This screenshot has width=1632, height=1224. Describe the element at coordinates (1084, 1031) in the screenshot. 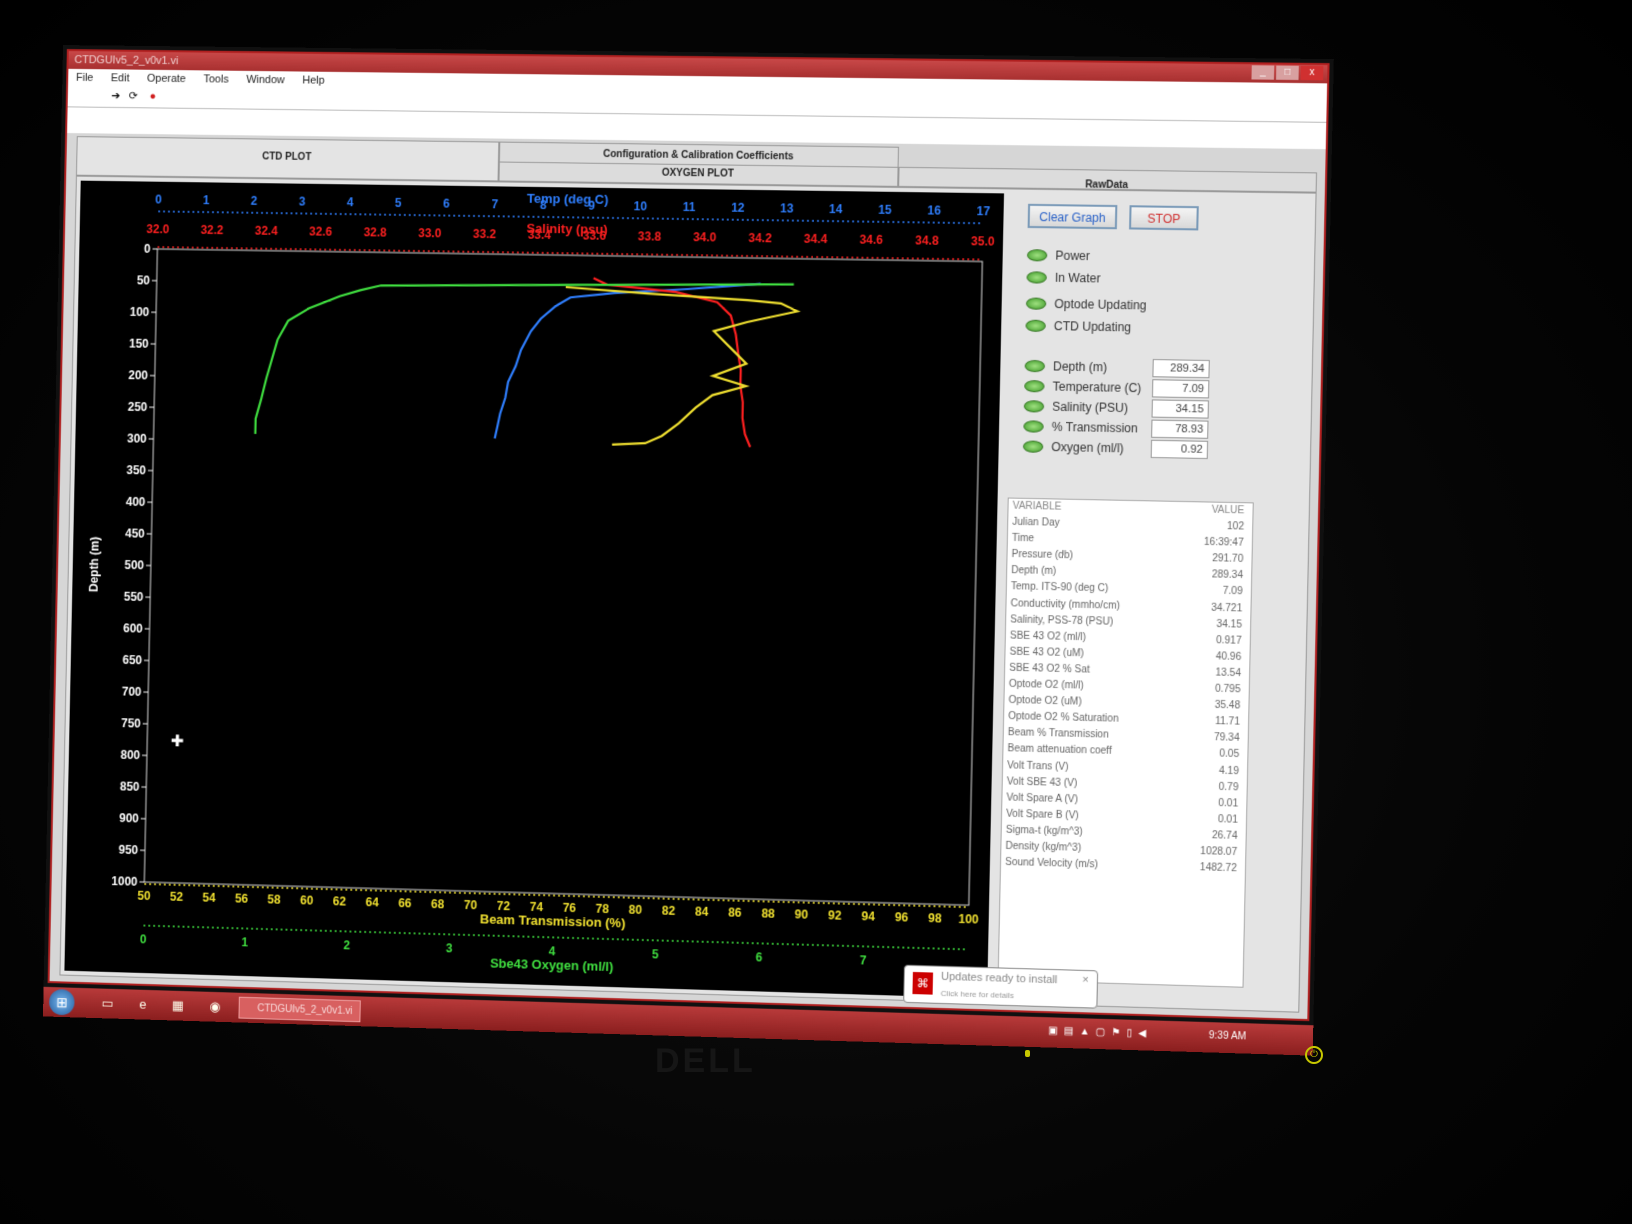

I see `acrobat-tray-icon: ▲` at that location.